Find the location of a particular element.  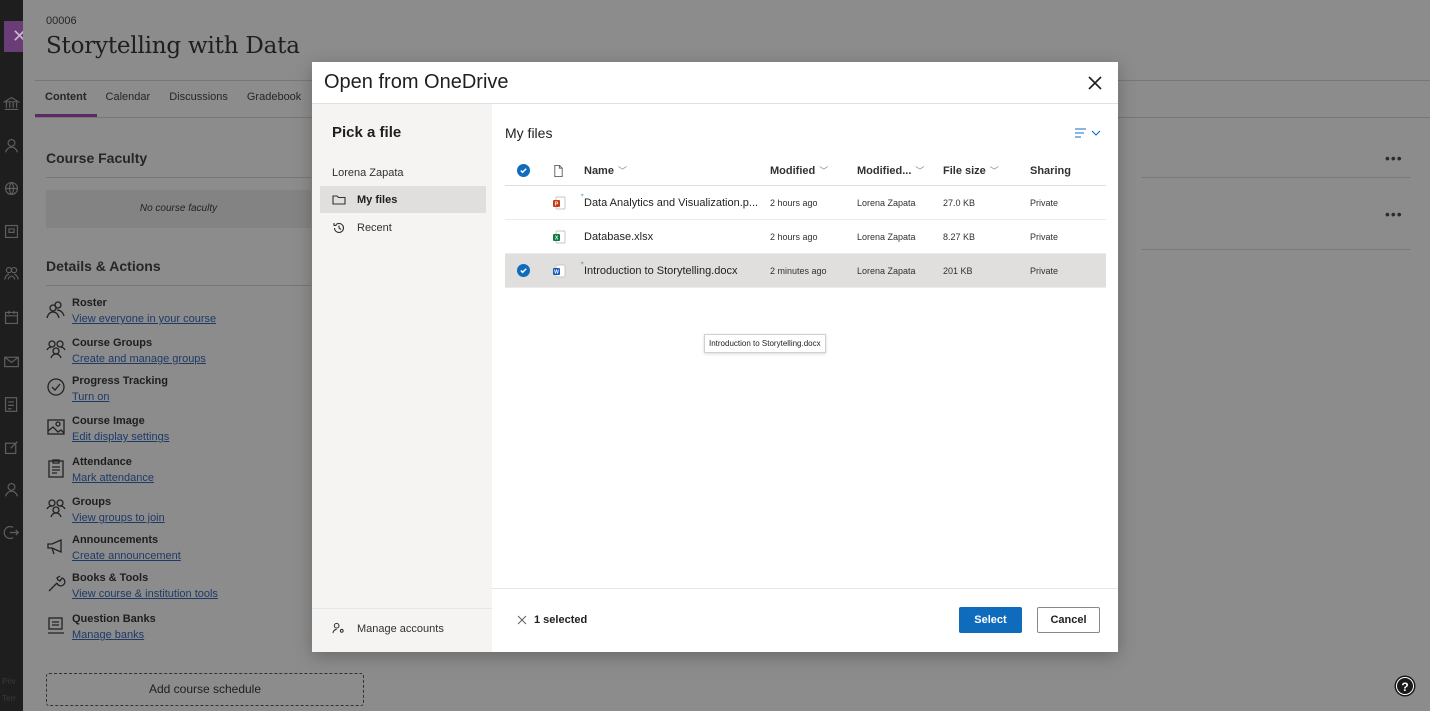

column-header-name: Name ﹀ is located at coordinates (672, 170).